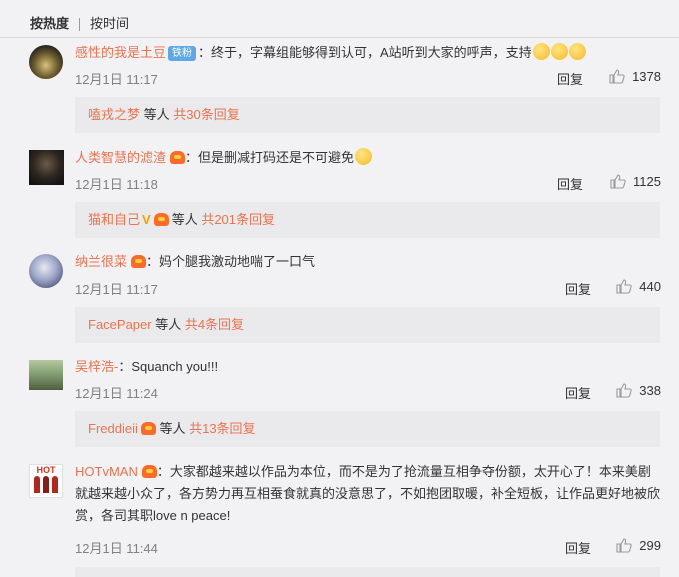  I want to click on comment-meta: 12月1日 11:24 回复 338, so click(368, 392).